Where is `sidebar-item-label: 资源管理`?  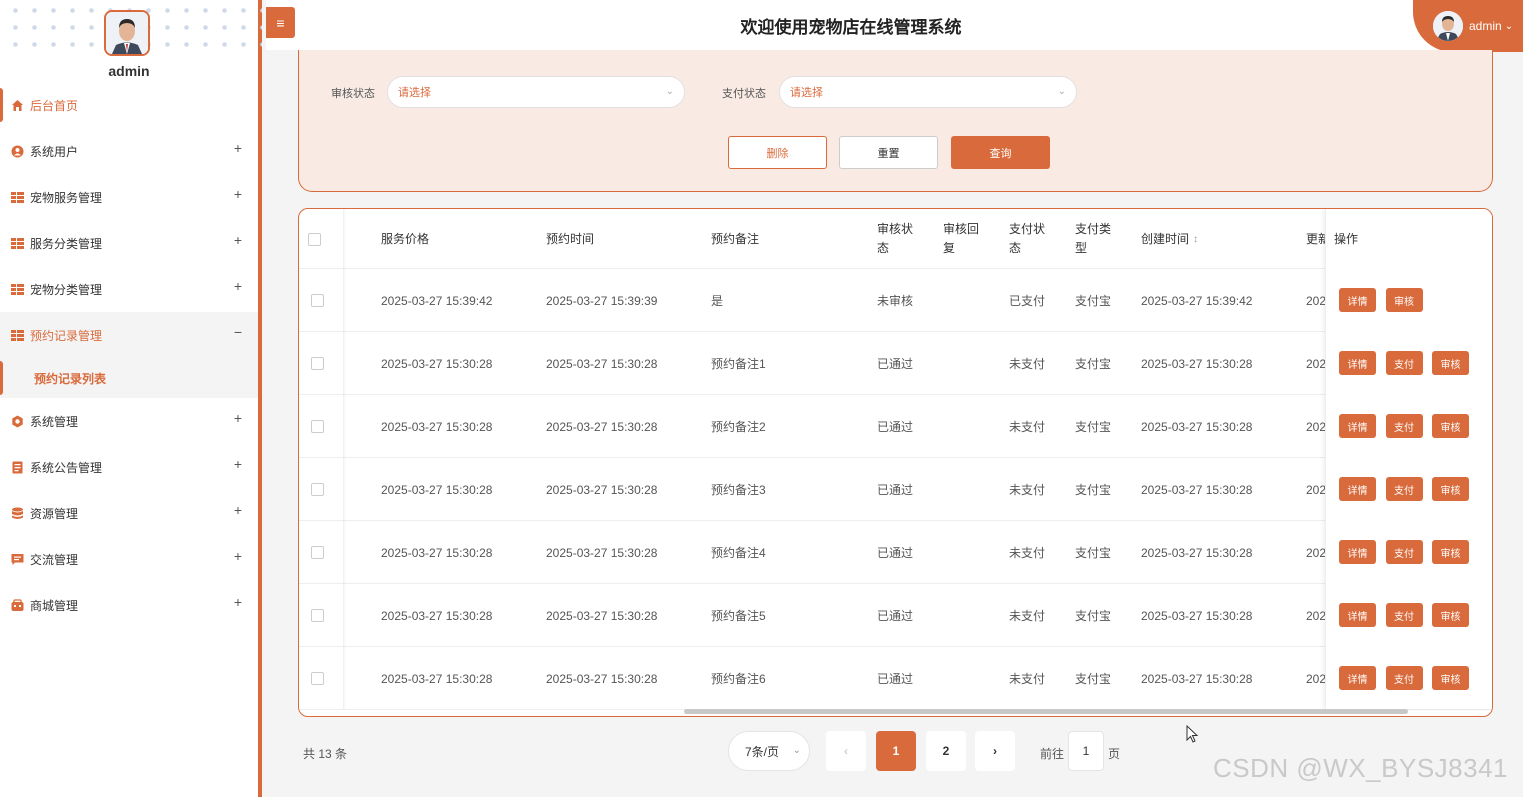 sidebar-item-label: 资源管理 is located at coordinates (54, 513).